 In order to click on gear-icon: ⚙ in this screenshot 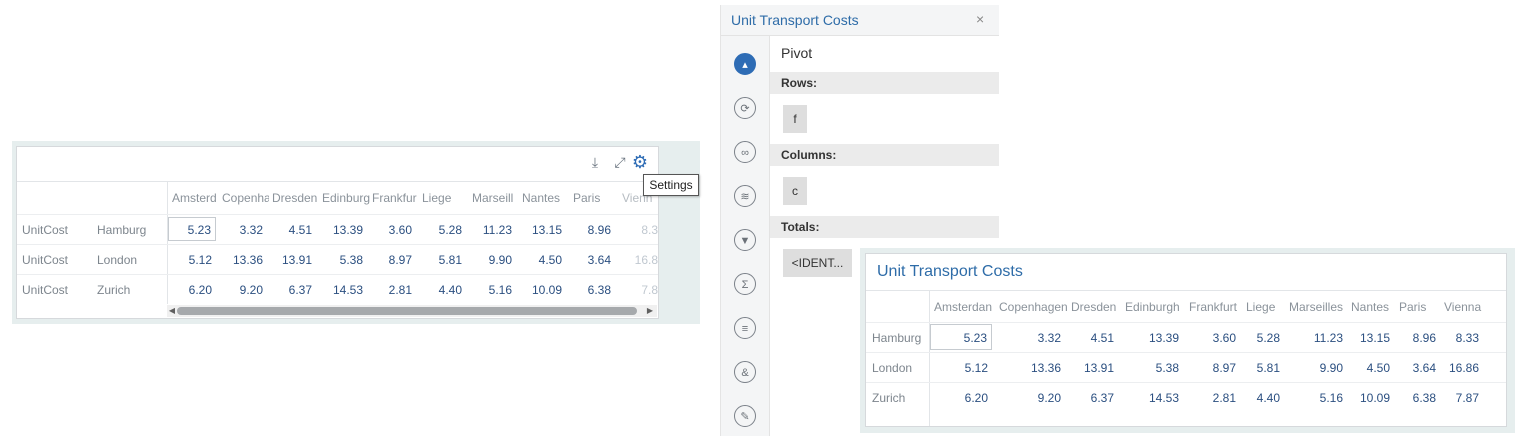, I will do `click(640, 162)`.